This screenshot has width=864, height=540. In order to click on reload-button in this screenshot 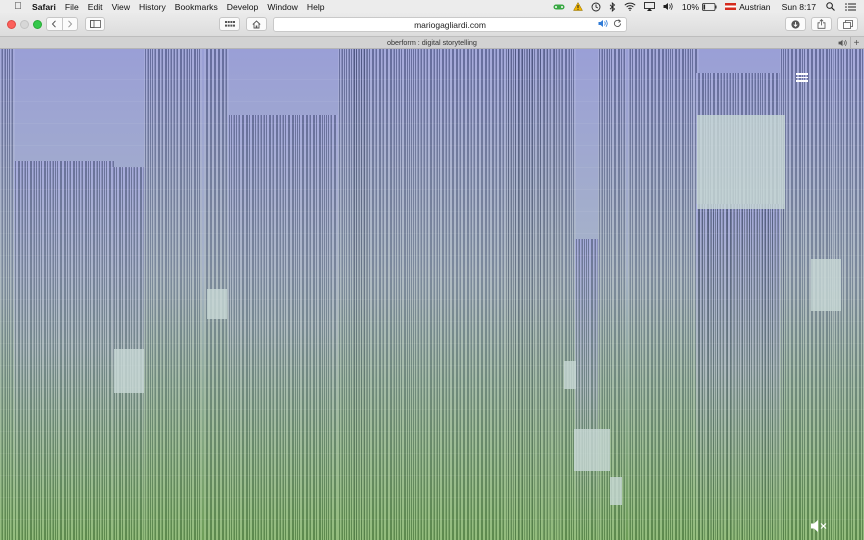, I will do `click(617, 23)`.